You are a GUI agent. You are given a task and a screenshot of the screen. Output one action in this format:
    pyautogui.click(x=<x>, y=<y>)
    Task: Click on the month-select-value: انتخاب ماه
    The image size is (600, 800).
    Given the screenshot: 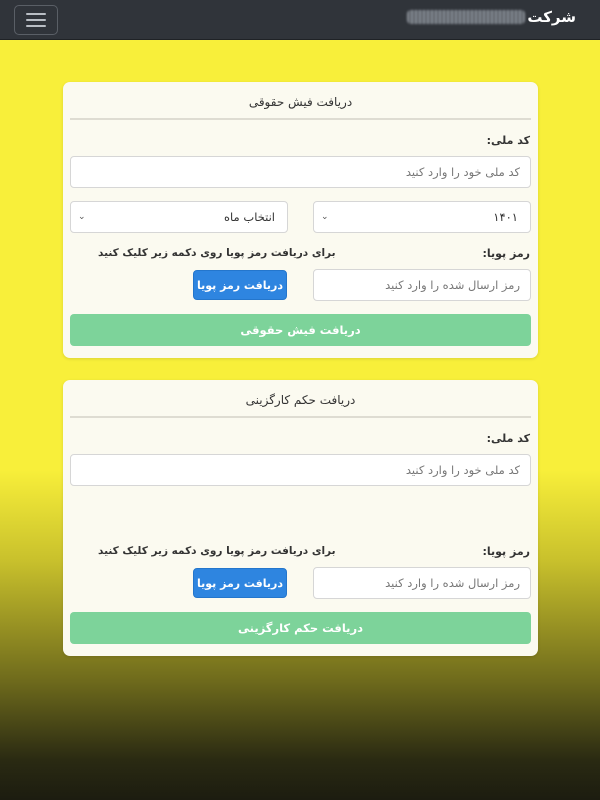 What is the action you would take?
    pyautogui.click(x=249, y=217)
    